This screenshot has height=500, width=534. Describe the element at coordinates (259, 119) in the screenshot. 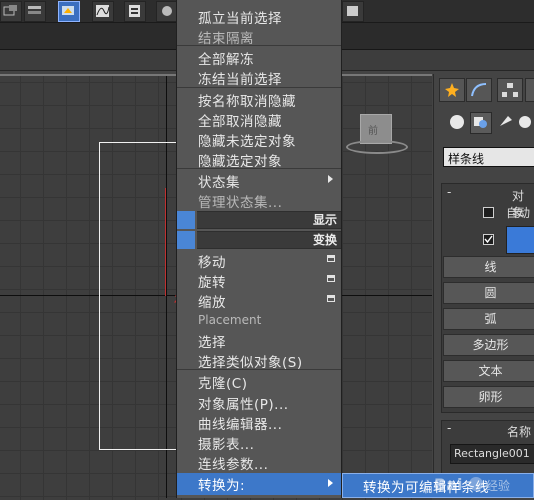

I see `menu-item-unhide-all: 全部取消隐藏` at that location.